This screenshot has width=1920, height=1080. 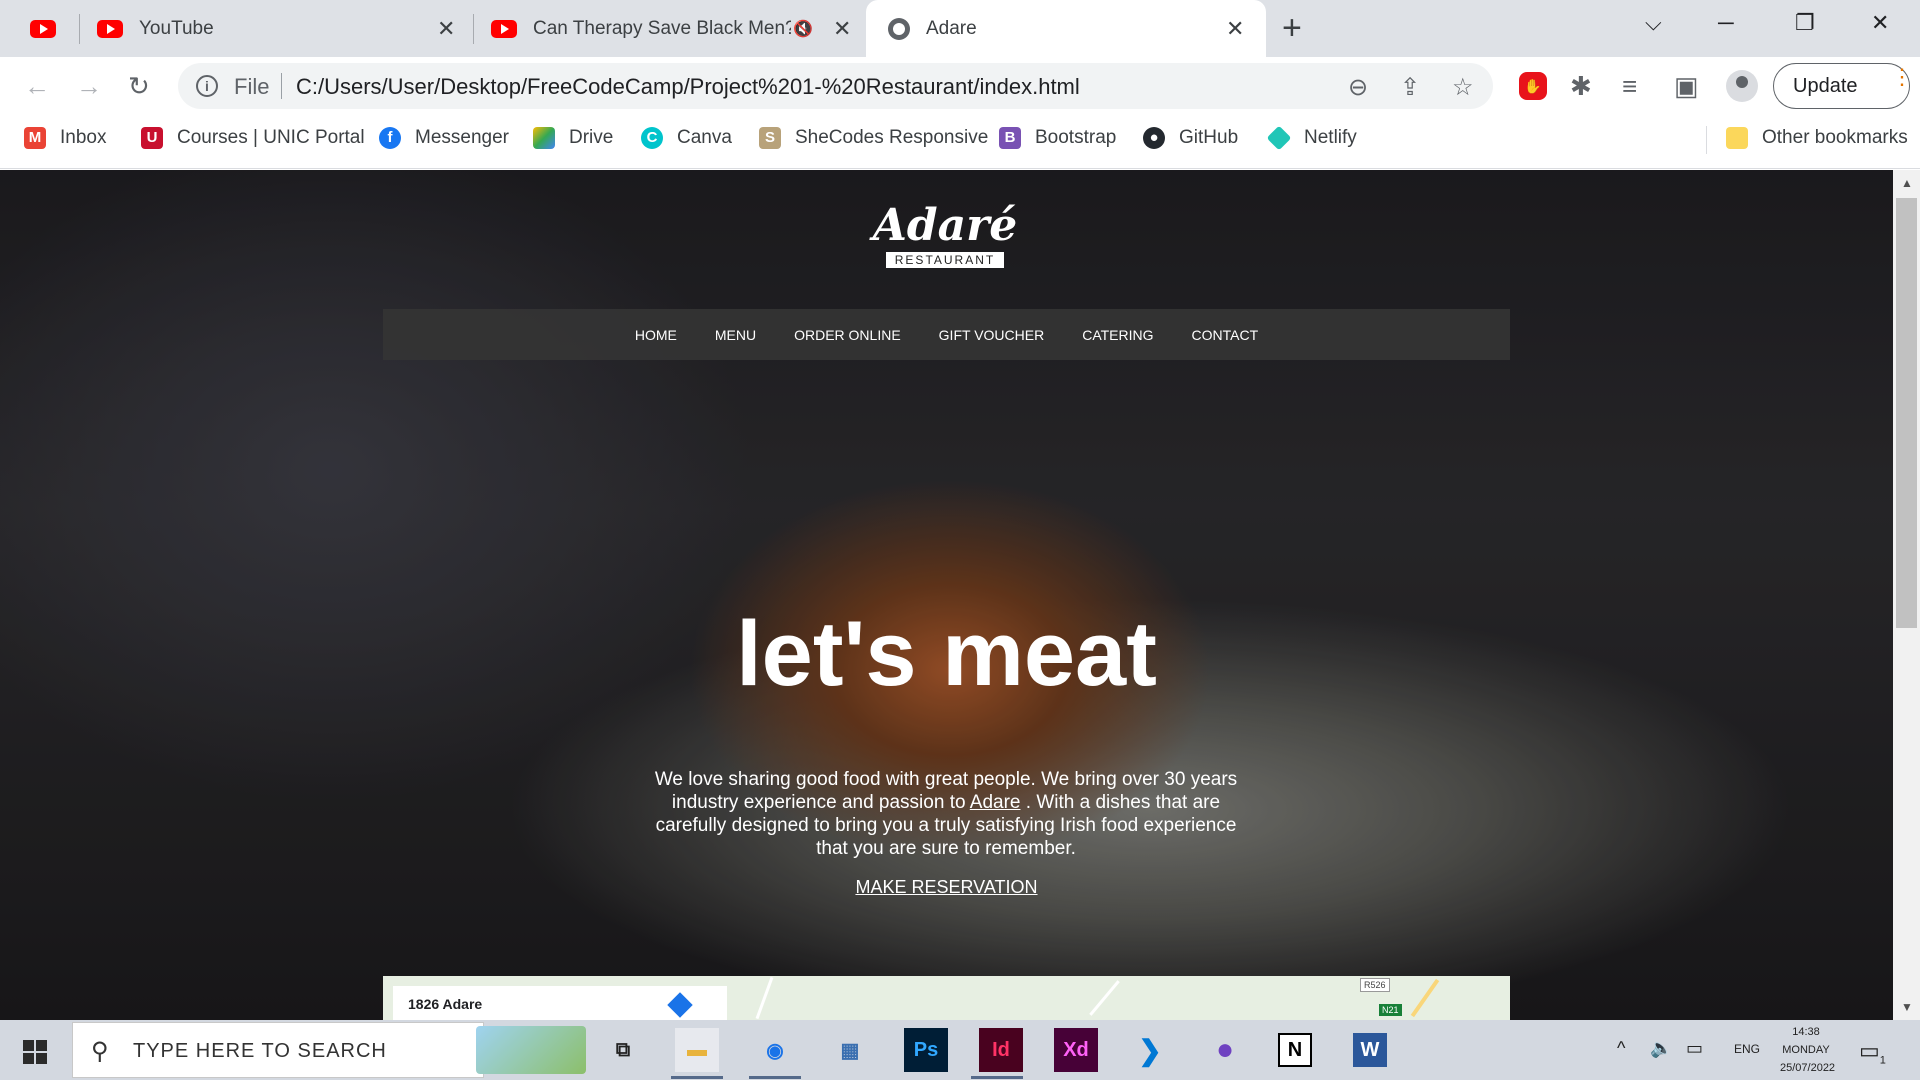 What do you see at coordinates (1358, 87) in the screenshot?
I see `zoom-icon: ⊖` at bounding box center [1358, 87].